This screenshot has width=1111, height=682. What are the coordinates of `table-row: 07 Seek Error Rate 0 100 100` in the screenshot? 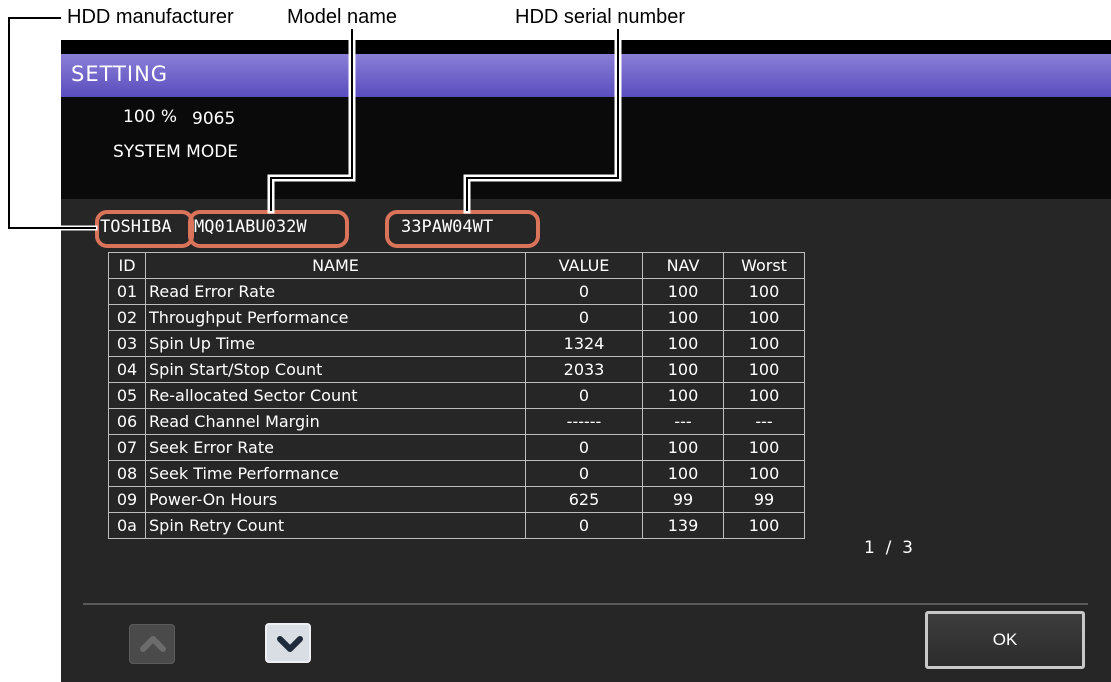 It's located at (456, 447).